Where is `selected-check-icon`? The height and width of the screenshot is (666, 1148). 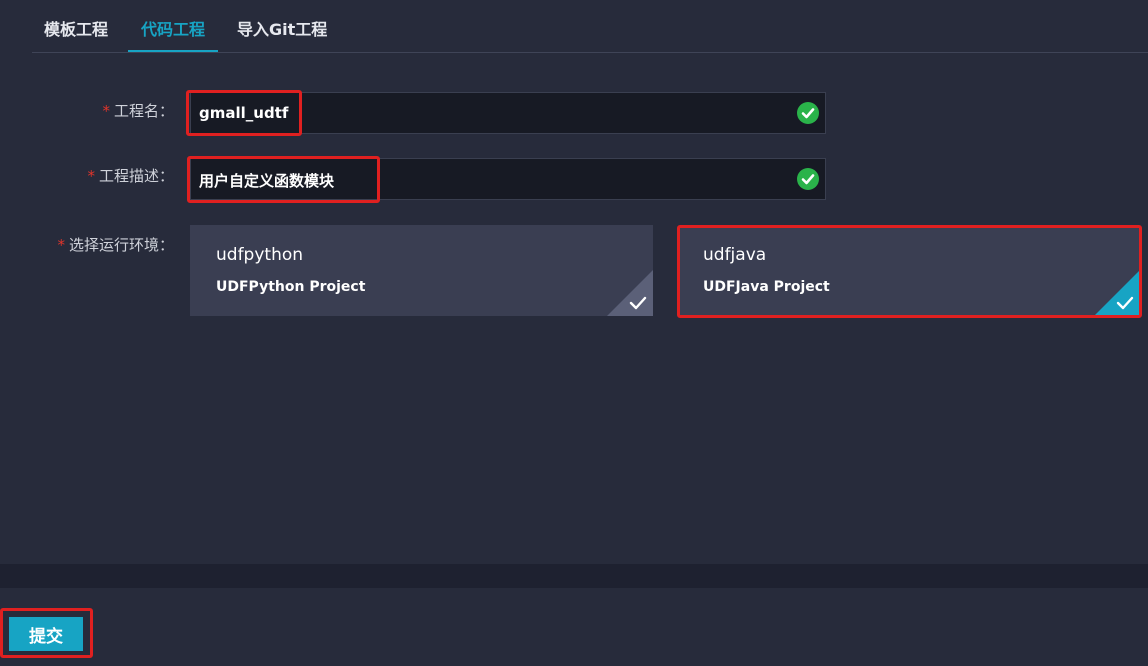
selected-check-icon is located at coordinates (1117, 293).